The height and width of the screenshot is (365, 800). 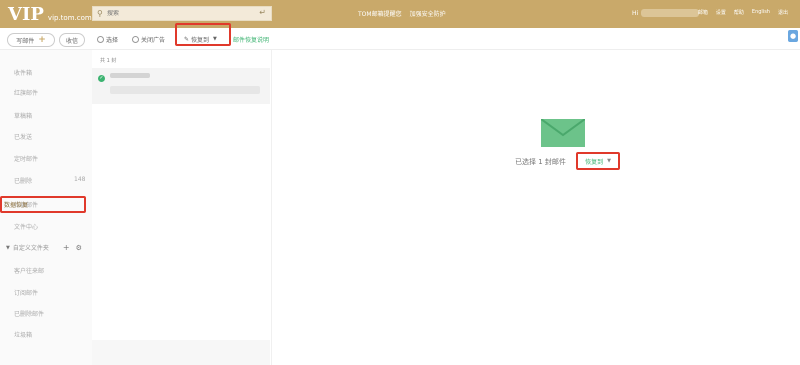 What do you see at coordinates (185, 90) in the screenshot?
I see `subject-blurred` at bounding box center [185, 90].